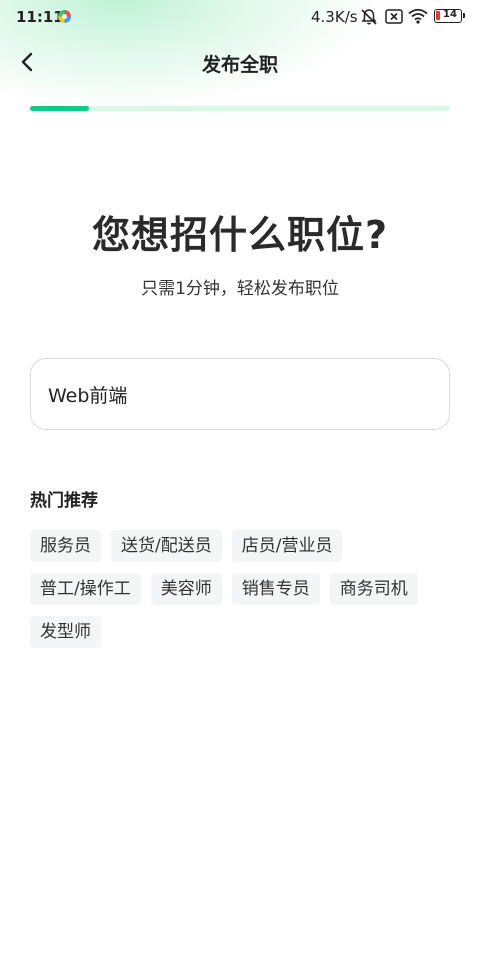 The width and height of the screenshot is (480, 960). I want to click on question-subtitle: 只需1分钟，轻松发布职位, so click(240, 289).